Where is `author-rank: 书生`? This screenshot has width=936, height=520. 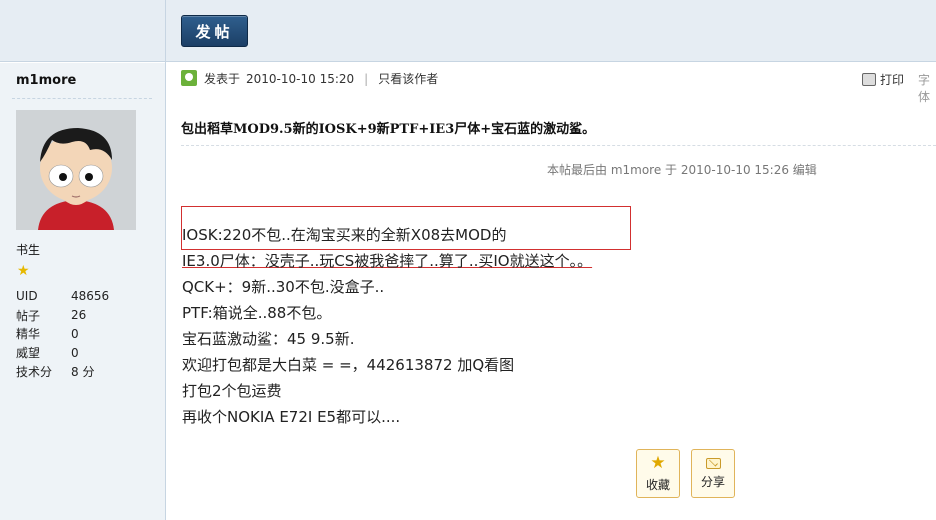 author-rank: 书生 is located at coordinates (28, 250).